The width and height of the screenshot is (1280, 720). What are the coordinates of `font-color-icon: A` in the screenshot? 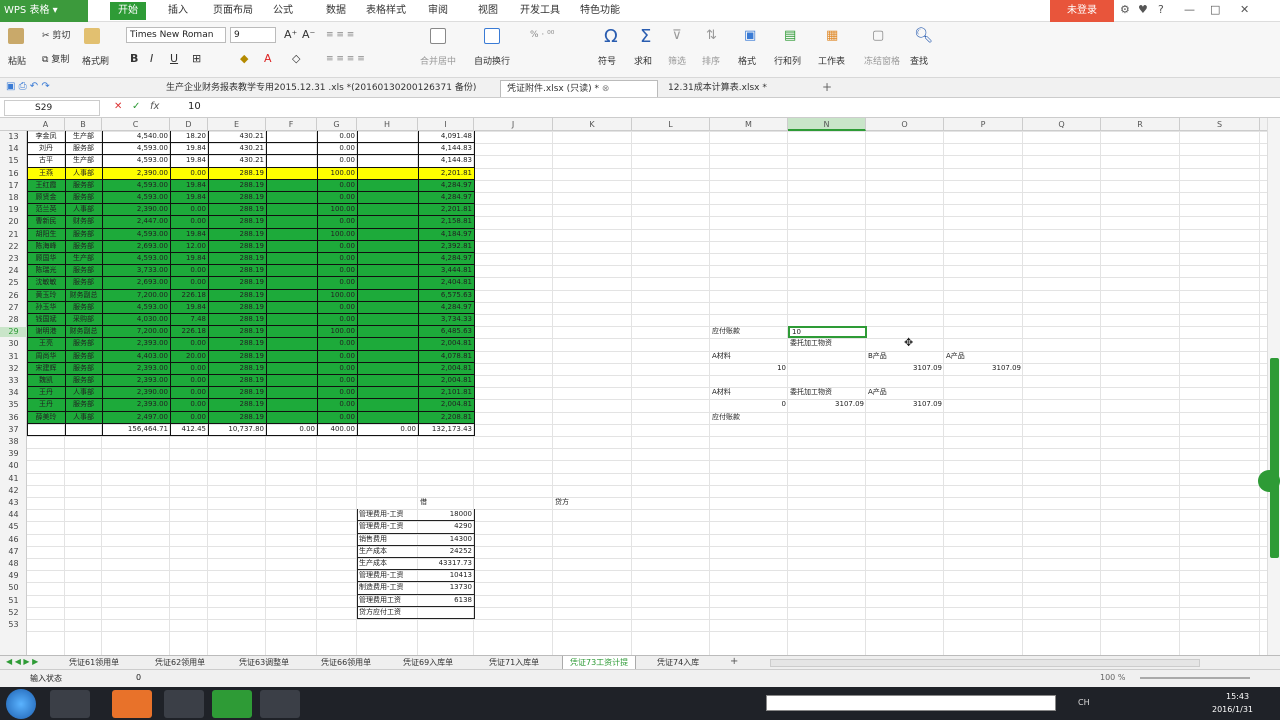 It's located at (268, 58).